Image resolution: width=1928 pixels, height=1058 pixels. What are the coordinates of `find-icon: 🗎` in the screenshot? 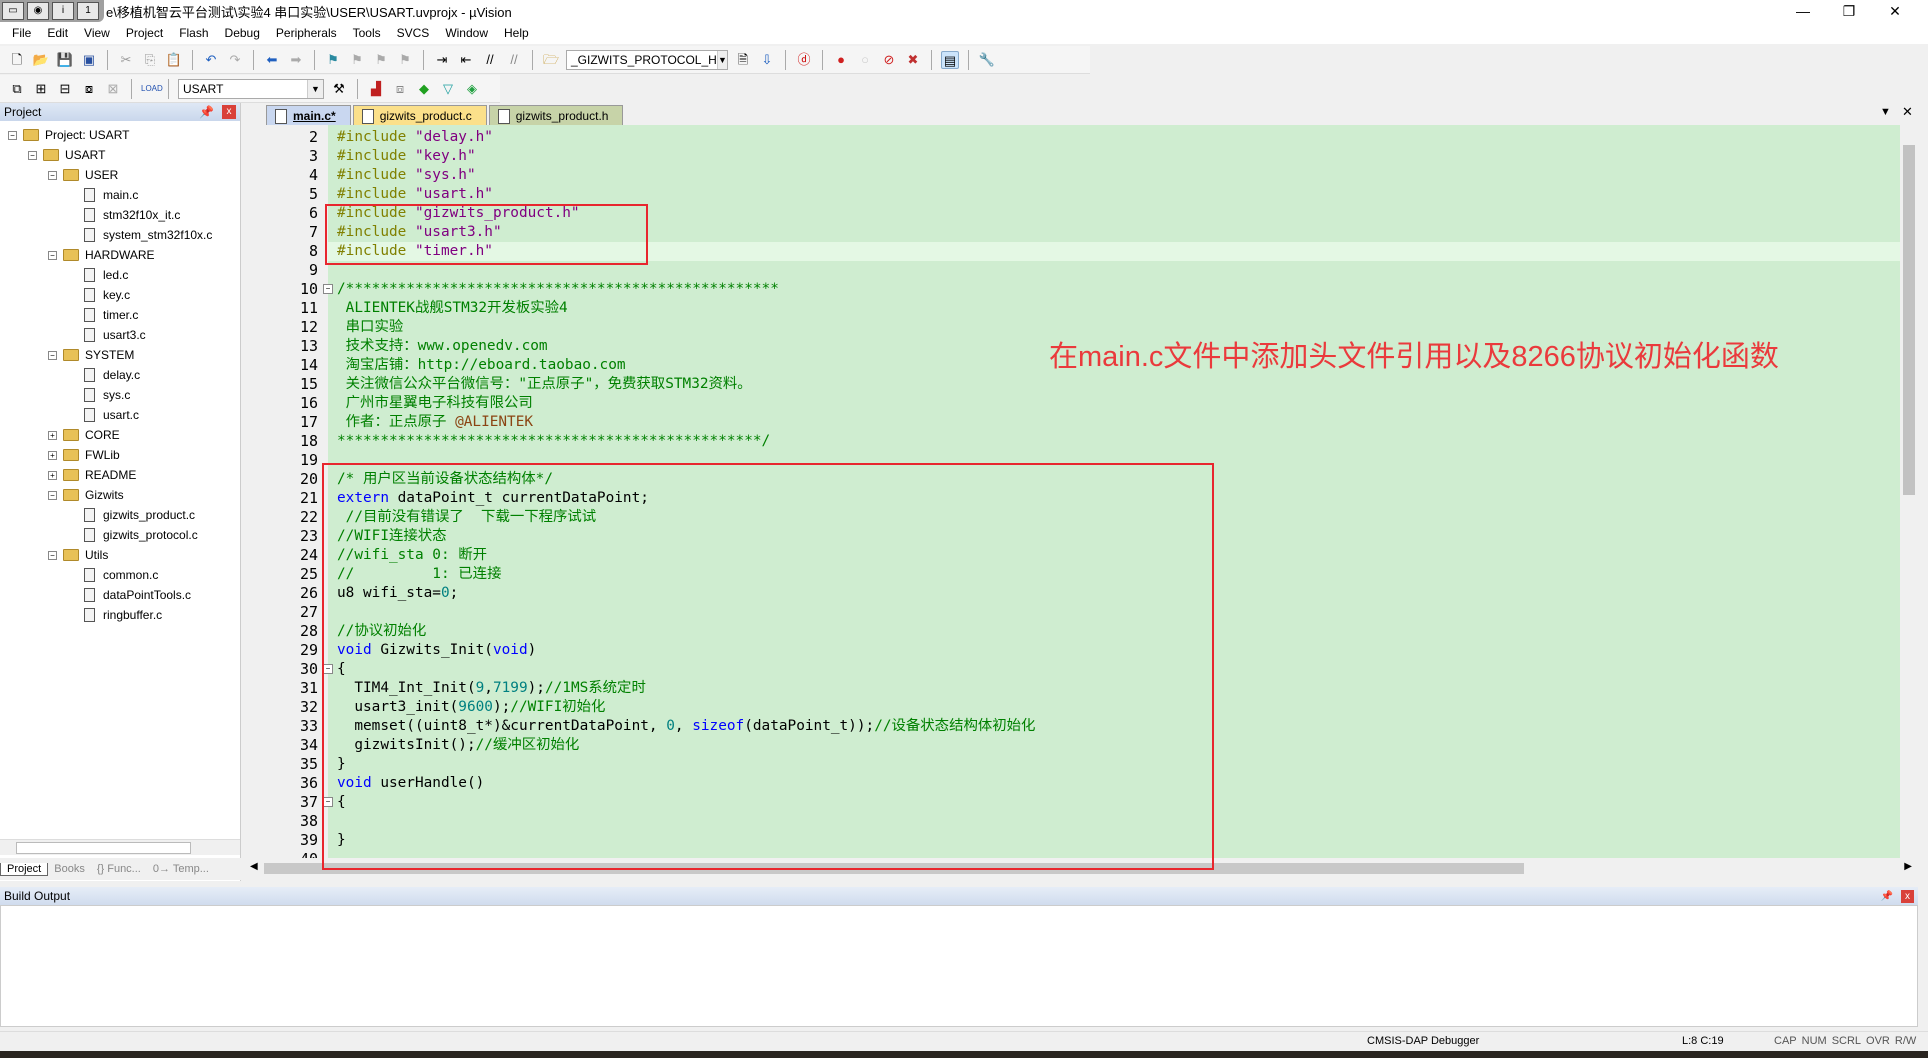 It's located at (743, 60).